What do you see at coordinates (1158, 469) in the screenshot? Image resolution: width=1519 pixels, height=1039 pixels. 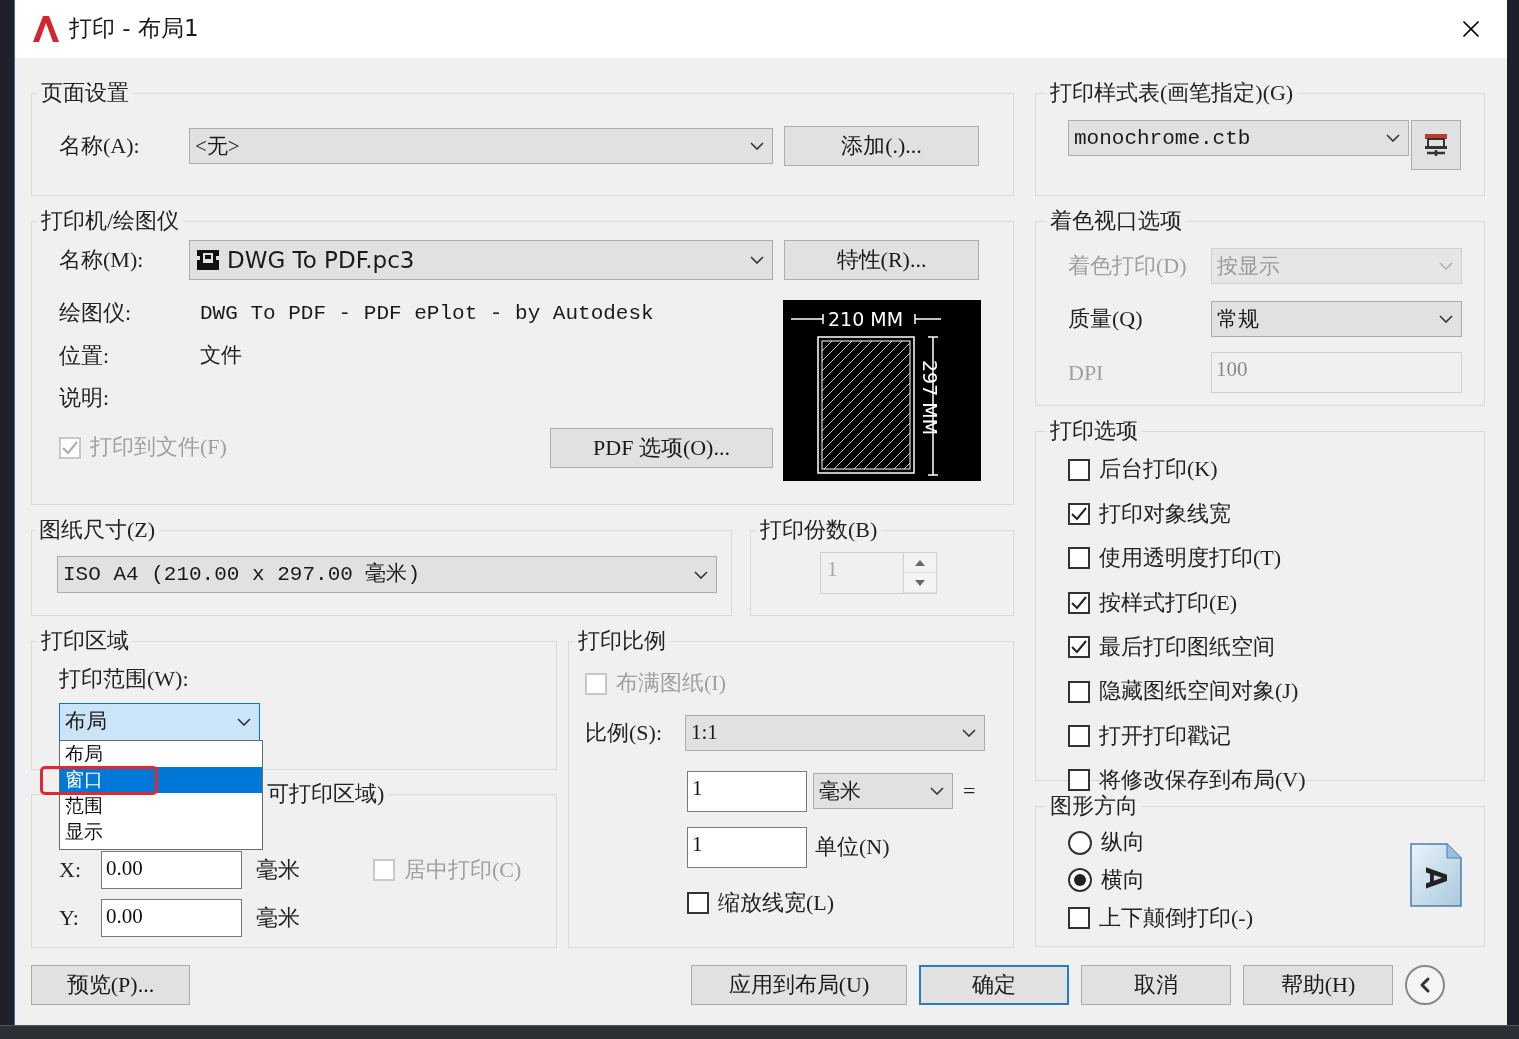 I see `checkbox-label: 后台打印(K)` at bounding box center [1158, 469].